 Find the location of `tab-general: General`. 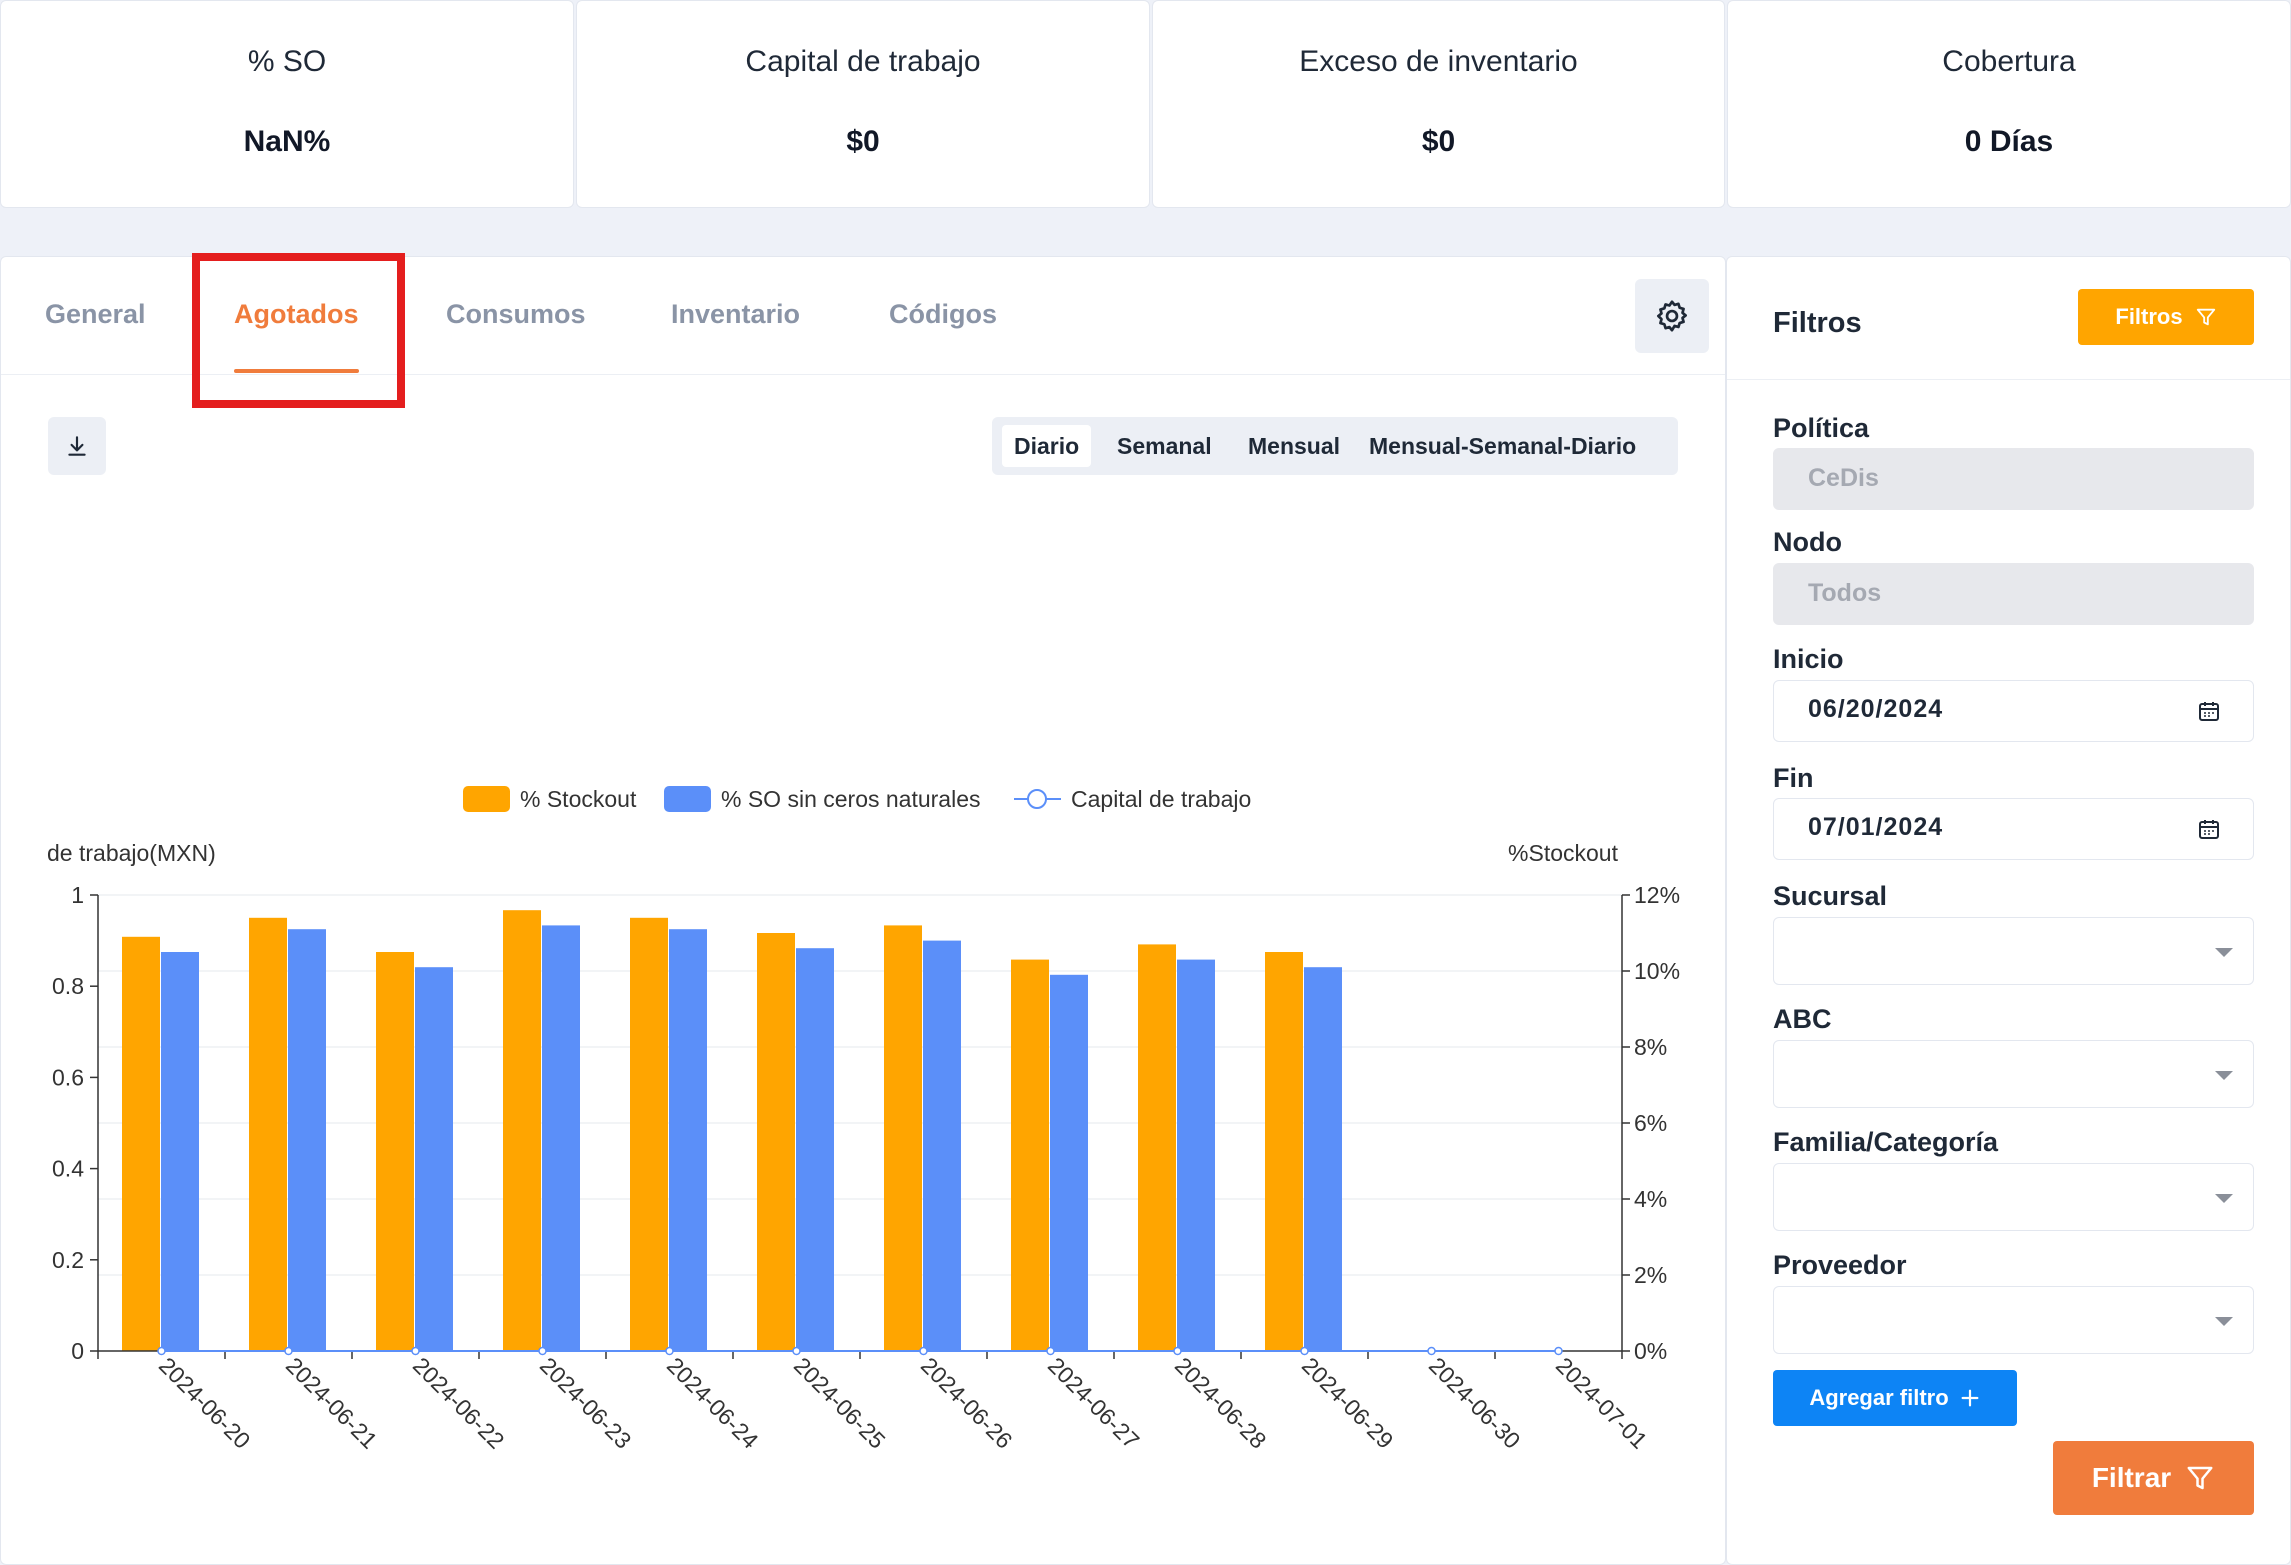

tab-general: General is located at coordinates (95, 314).